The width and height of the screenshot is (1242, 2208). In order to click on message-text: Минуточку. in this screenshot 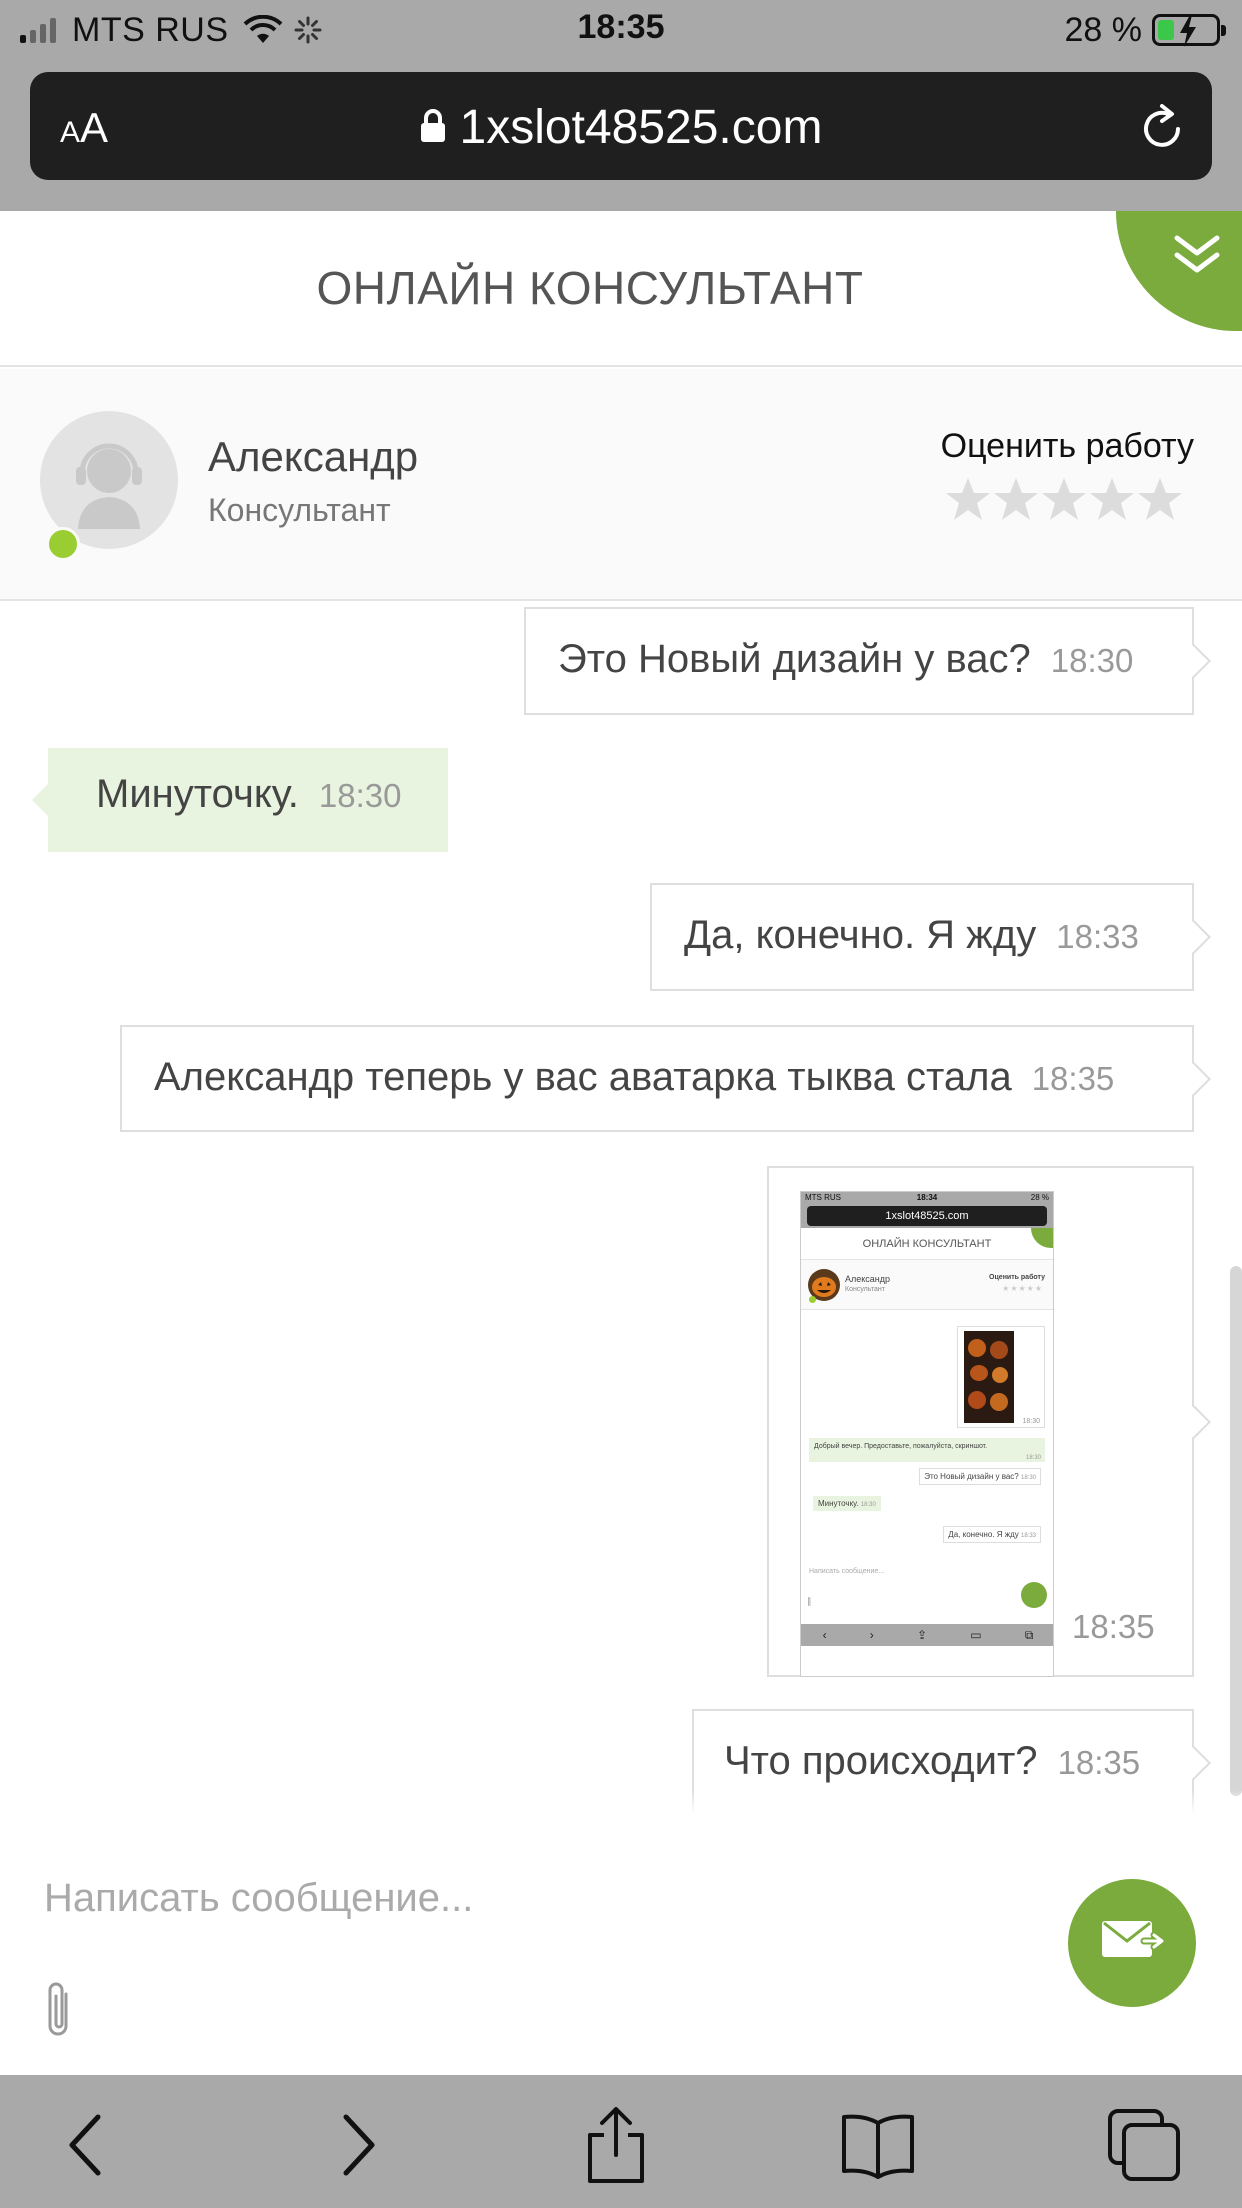, I will do `click(197, 794)`.